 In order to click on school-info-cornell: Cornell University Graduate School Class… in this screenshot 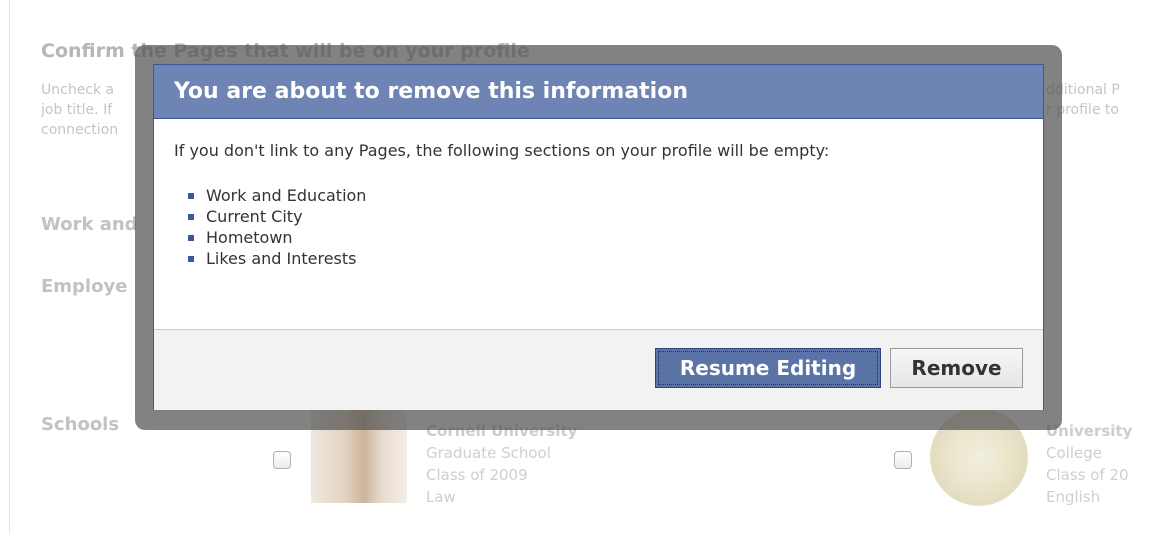, I will do `click(501, 464)`.